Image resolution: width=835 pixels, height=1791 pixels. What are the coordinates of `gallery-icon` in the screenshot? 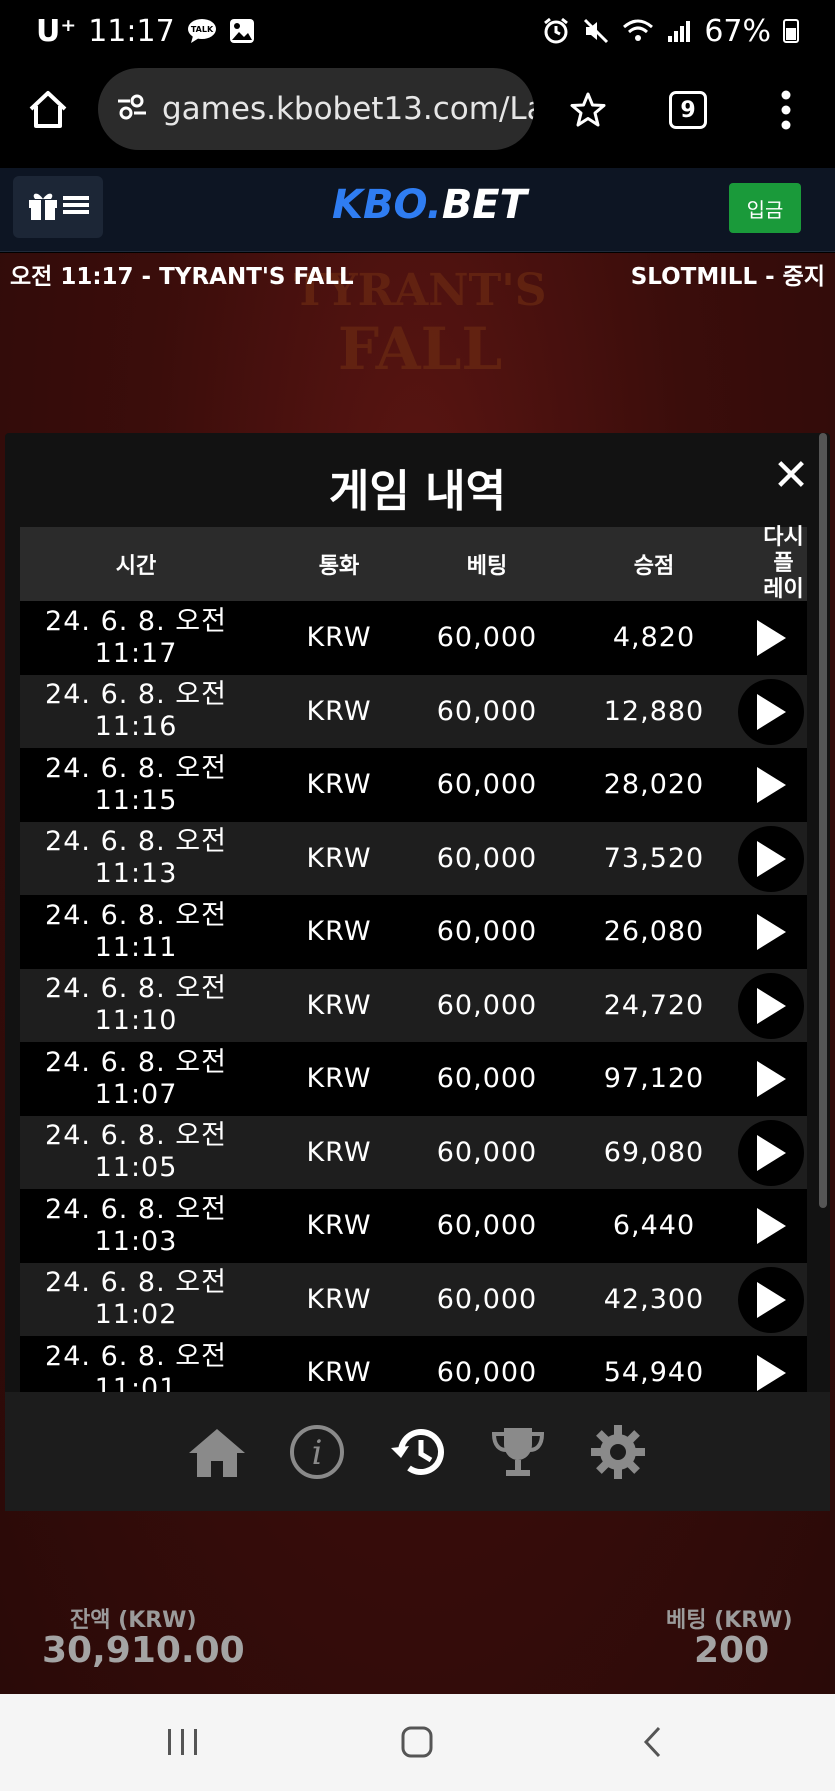 It's located at (242, 31).